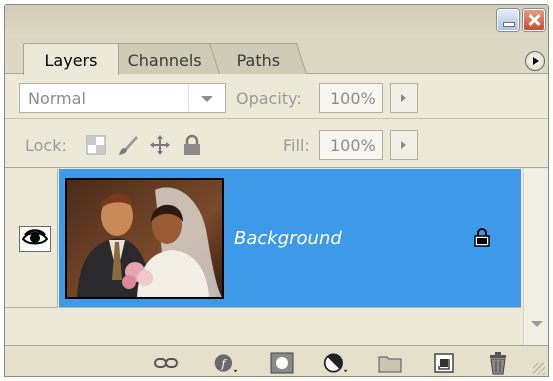  I want to click on bottom-toolbar: f, so click(276, 360).